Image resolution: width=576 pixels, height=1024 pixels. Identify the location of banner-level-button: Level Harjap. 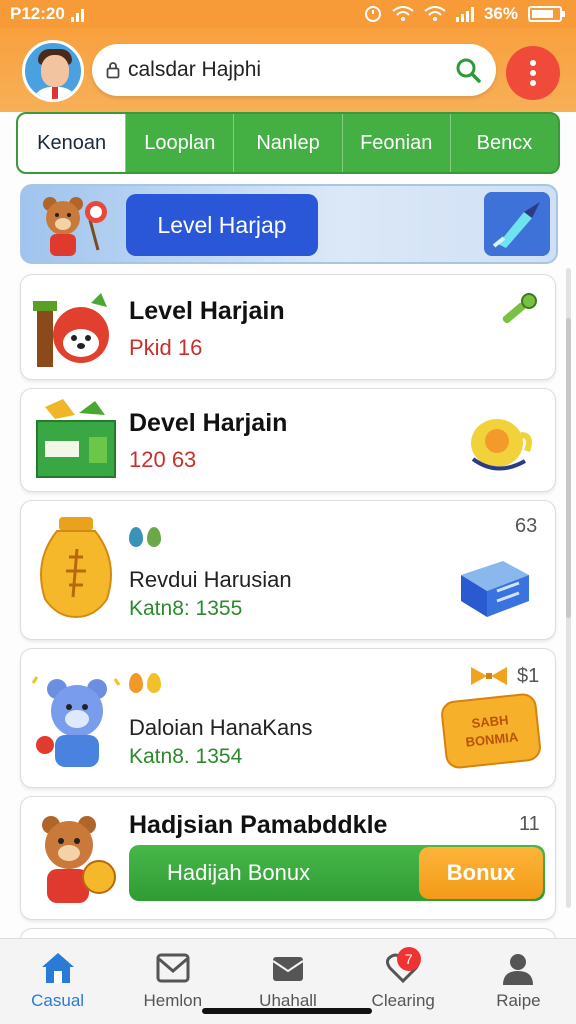
(222, 225).